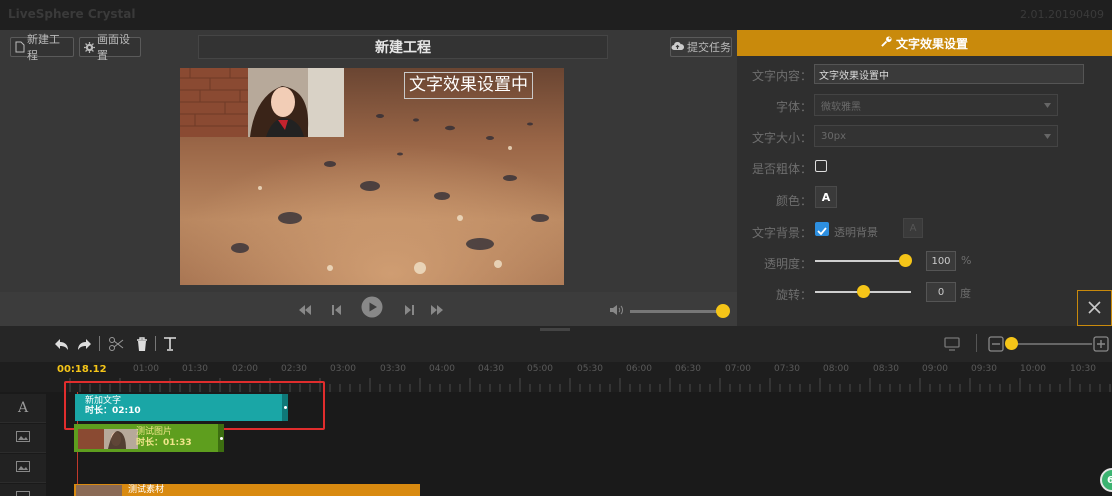 This screenshot has width=1112, height=496. Describe the element at coordinates (787, 369) in the screenshot. I see `ruler-tick-label: 07:30` at that location.